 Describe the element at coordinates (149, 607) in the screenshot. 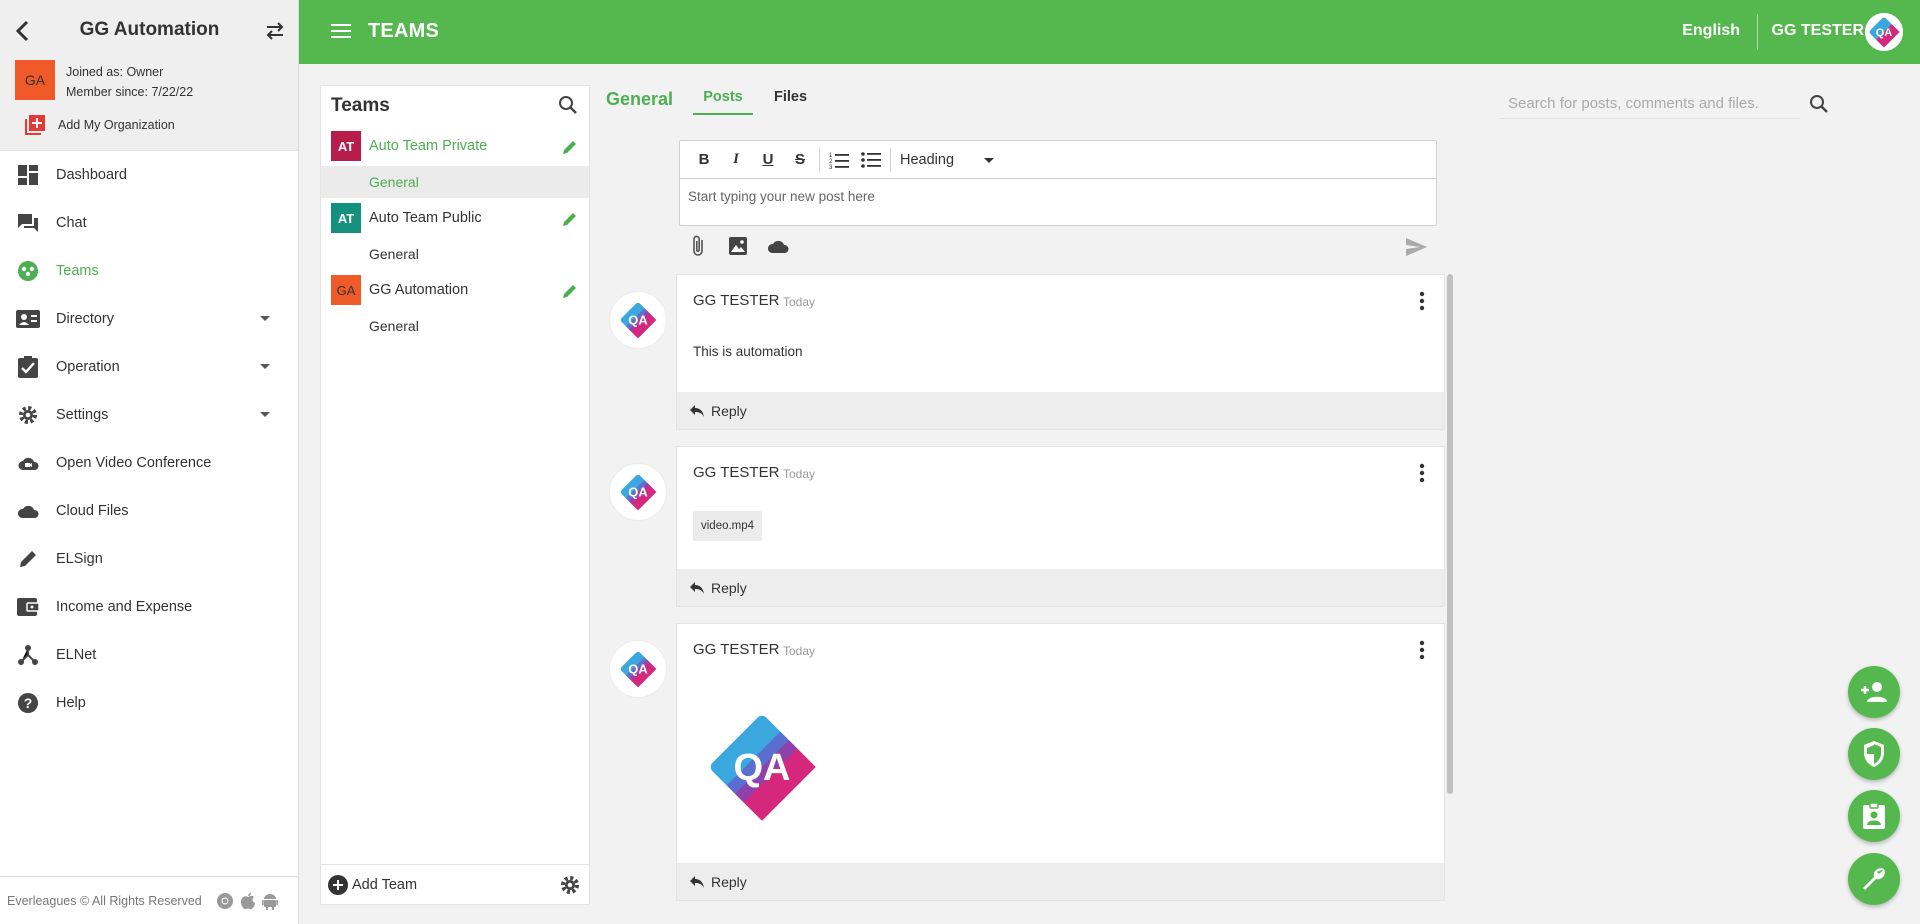

I see `sidebar-item-income-expense: Income and Expense` at that location.